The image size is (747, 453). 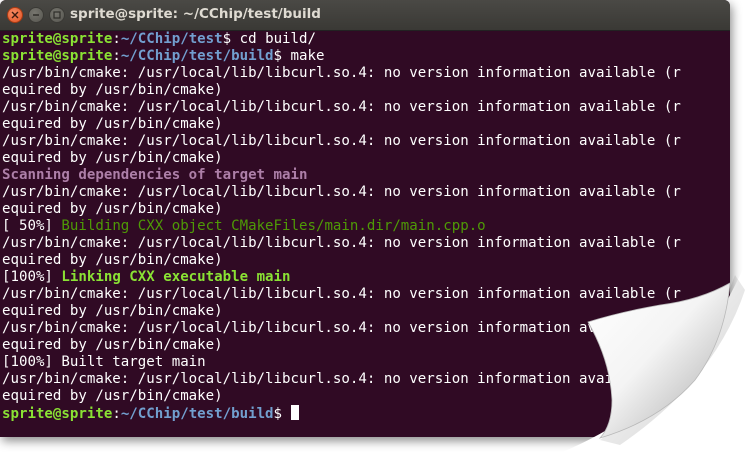 I want to click on minimize-button, so click(x=36, y=15).